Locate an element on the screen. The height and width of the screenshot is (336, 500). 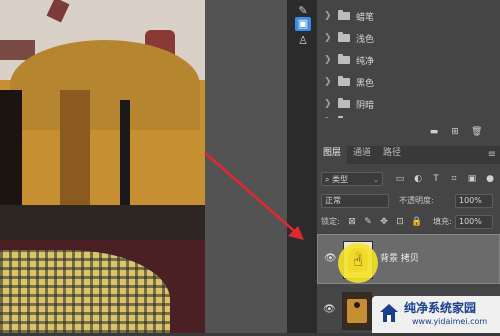
shape-filter-icon: ⌗ is located at coordinates (454, 179).